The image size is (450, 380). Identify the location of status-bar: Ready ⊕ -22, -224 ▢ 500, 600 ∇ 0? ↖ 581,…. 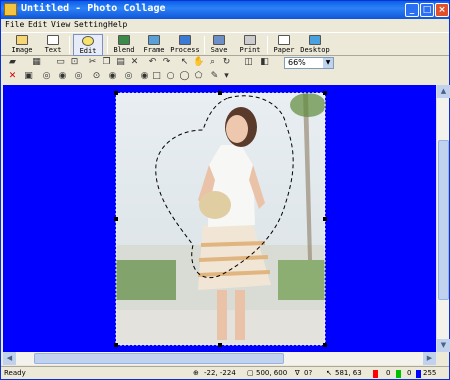
(225, 373).